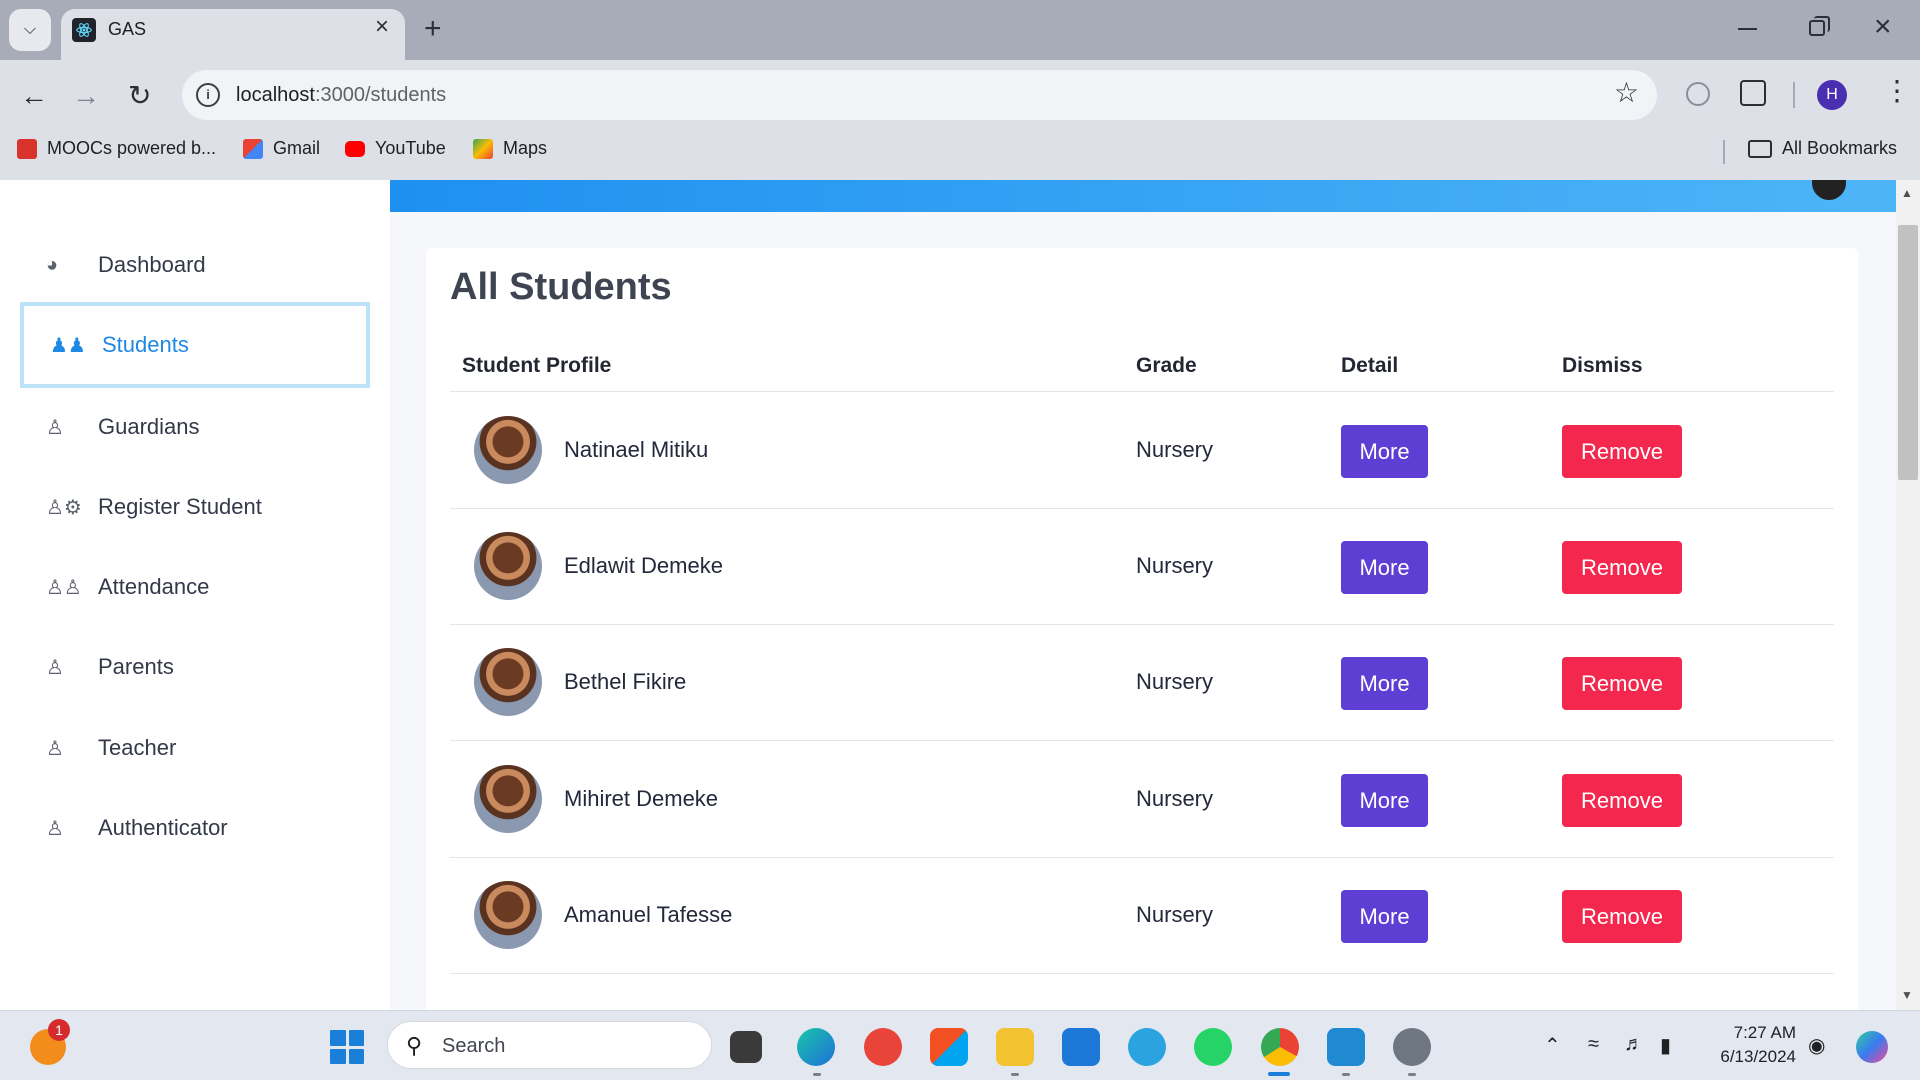 Image resolution: width=1920 pixels, height=1080 pixels. What do you see at coordinates (195, 667) in the screenshot?
I see `sidebar-item-parents: ♙ Parents` at bounding box center [195, 667].